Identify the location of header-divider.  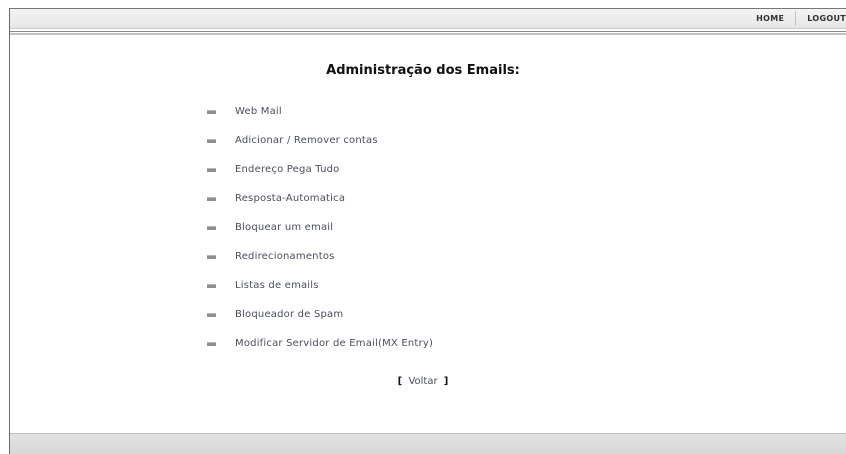
(428, 31).